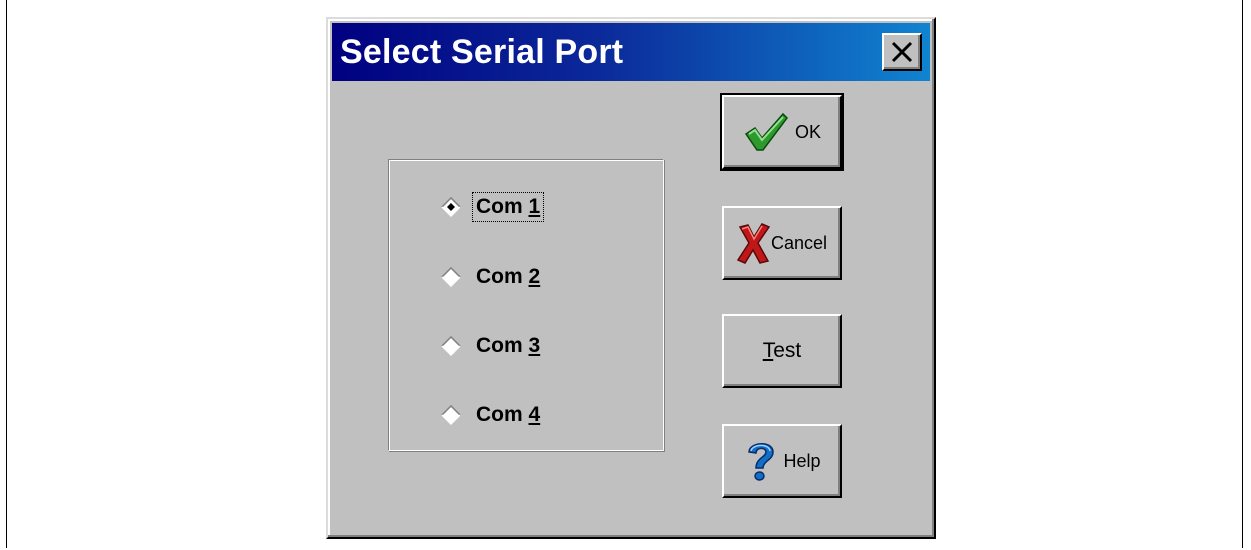 The image size is (1251, 550). I want to click on test-button: Test, so click(782, 351).